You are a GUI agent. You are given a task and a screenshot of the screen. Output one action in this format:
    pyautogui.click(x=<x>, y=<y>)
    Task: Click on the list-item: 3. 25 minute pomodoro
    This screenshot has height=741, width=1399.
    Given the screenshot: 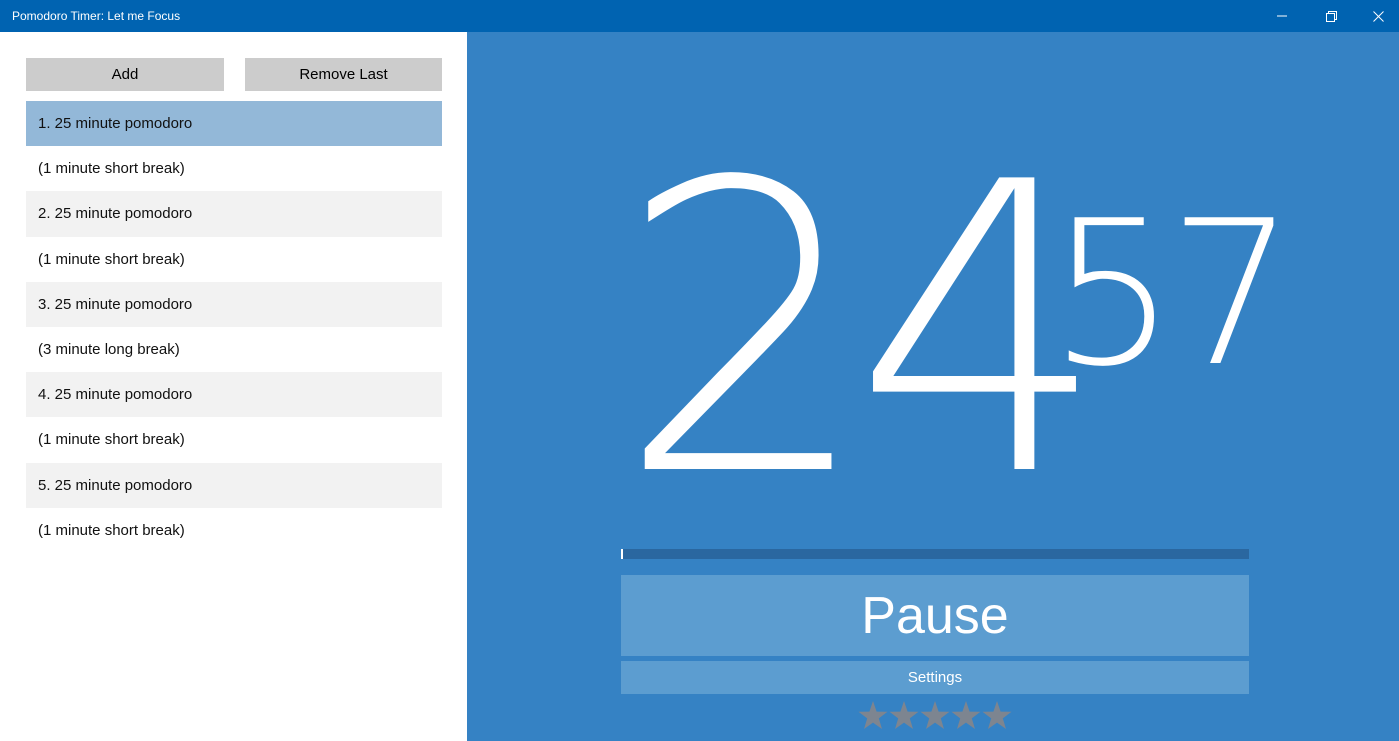 What is the action you would take?
    pyautogui.click(x=234, y=304)
    